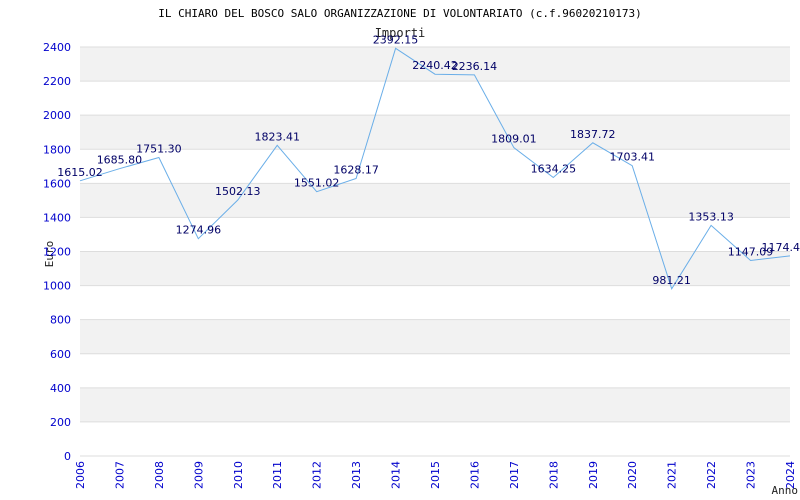 This screenshot has height=500, width=800. I want to click on y-tick-label: 200, so click(60, 422).